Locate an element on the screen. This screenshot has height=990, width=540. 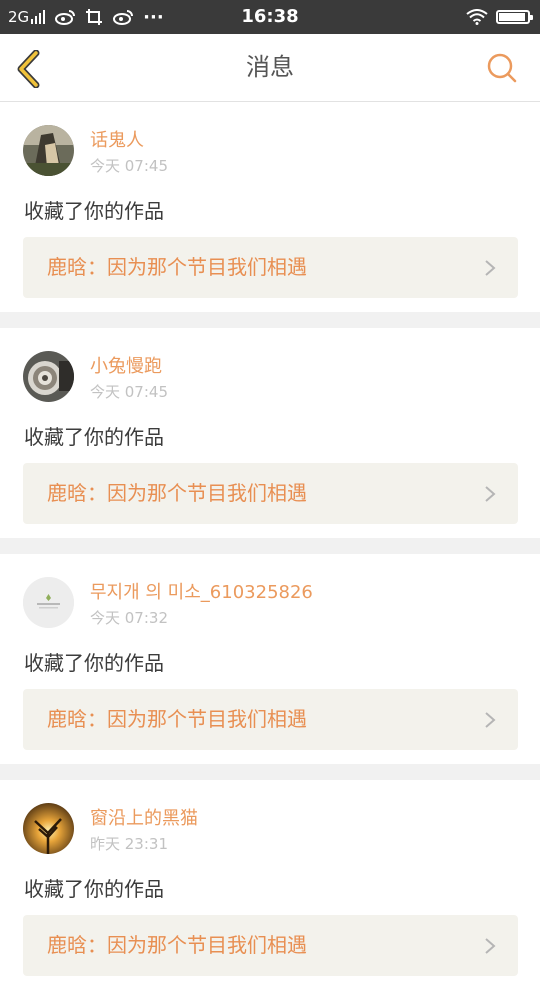
username: 窗沿上的黑猫 is located at coordinates (144, 817).